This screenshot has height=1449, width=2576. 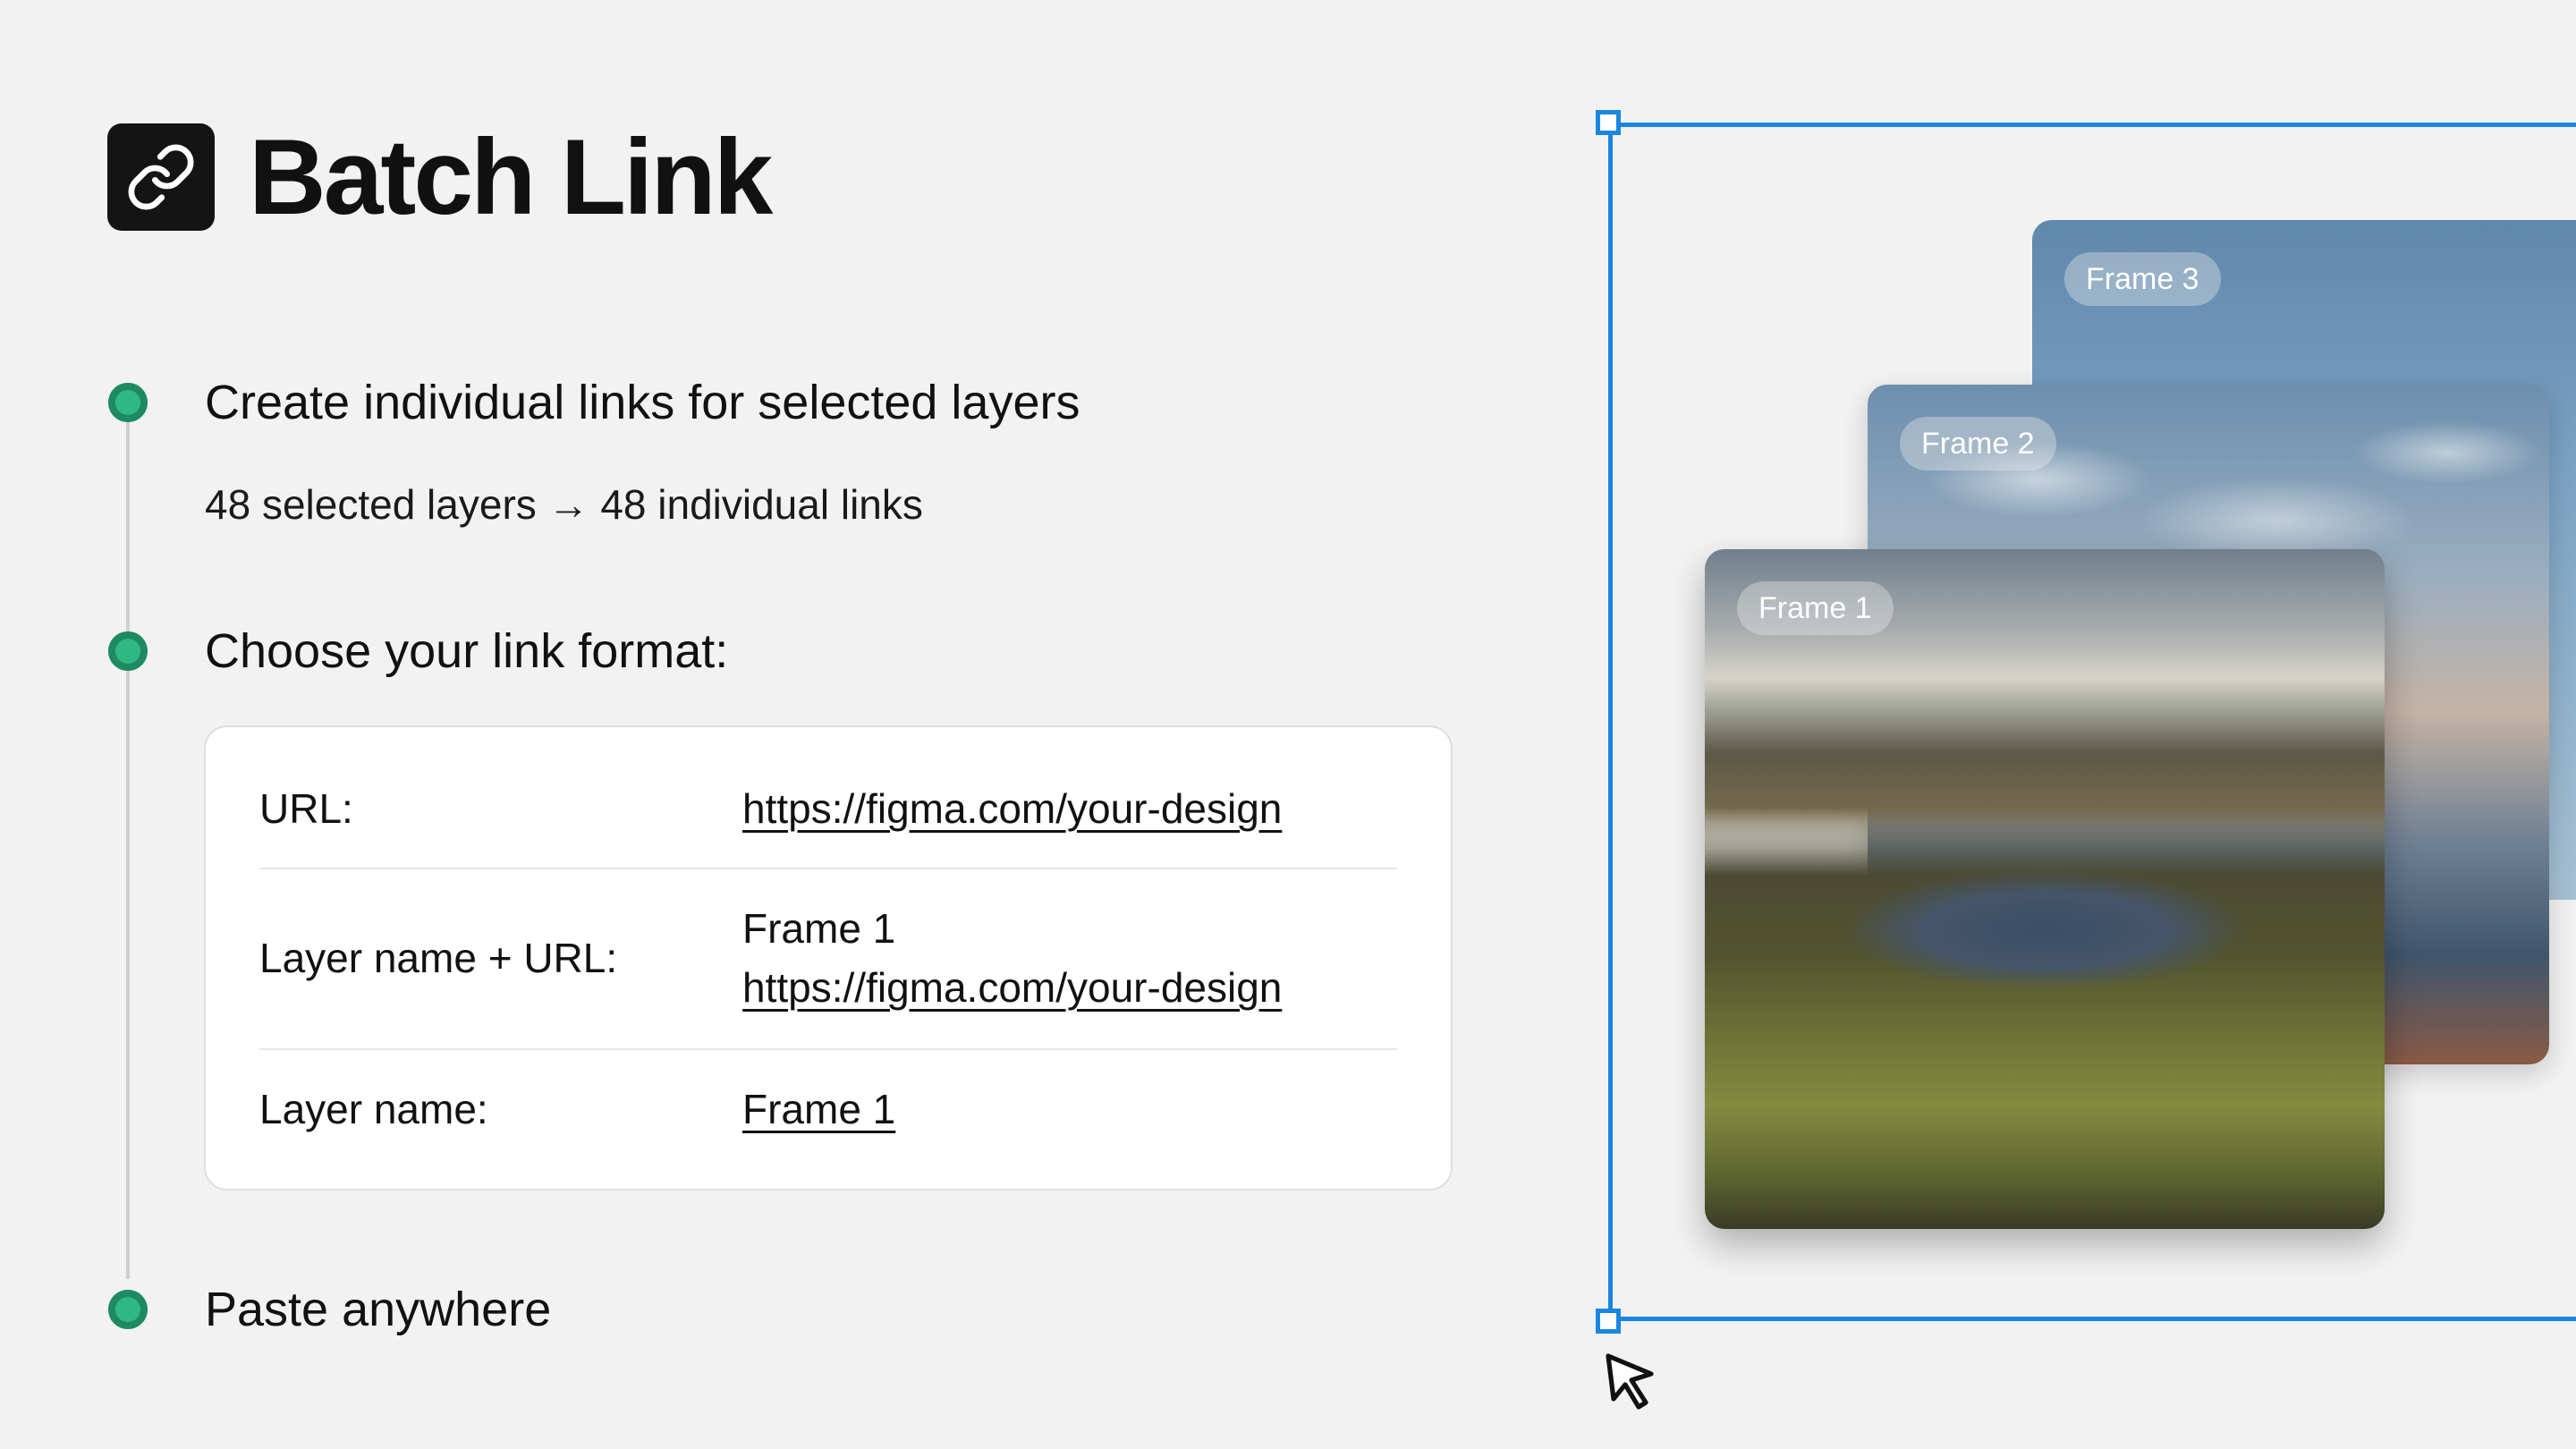 I want to click on format-option-url: URL: https://figma.com/your-design, so click(x=828, y=808).